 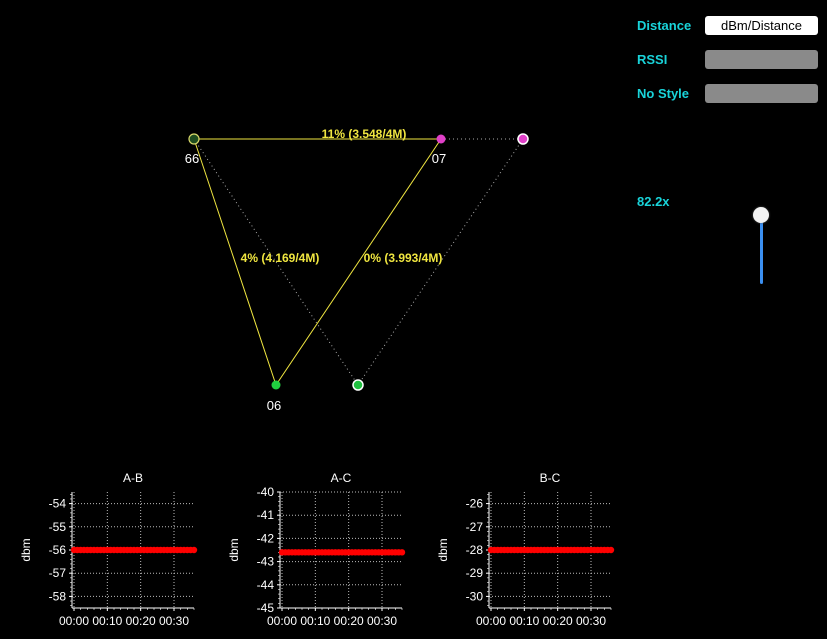 I want to click on chart-ytick-label: -55, so click(x=58, y=527).